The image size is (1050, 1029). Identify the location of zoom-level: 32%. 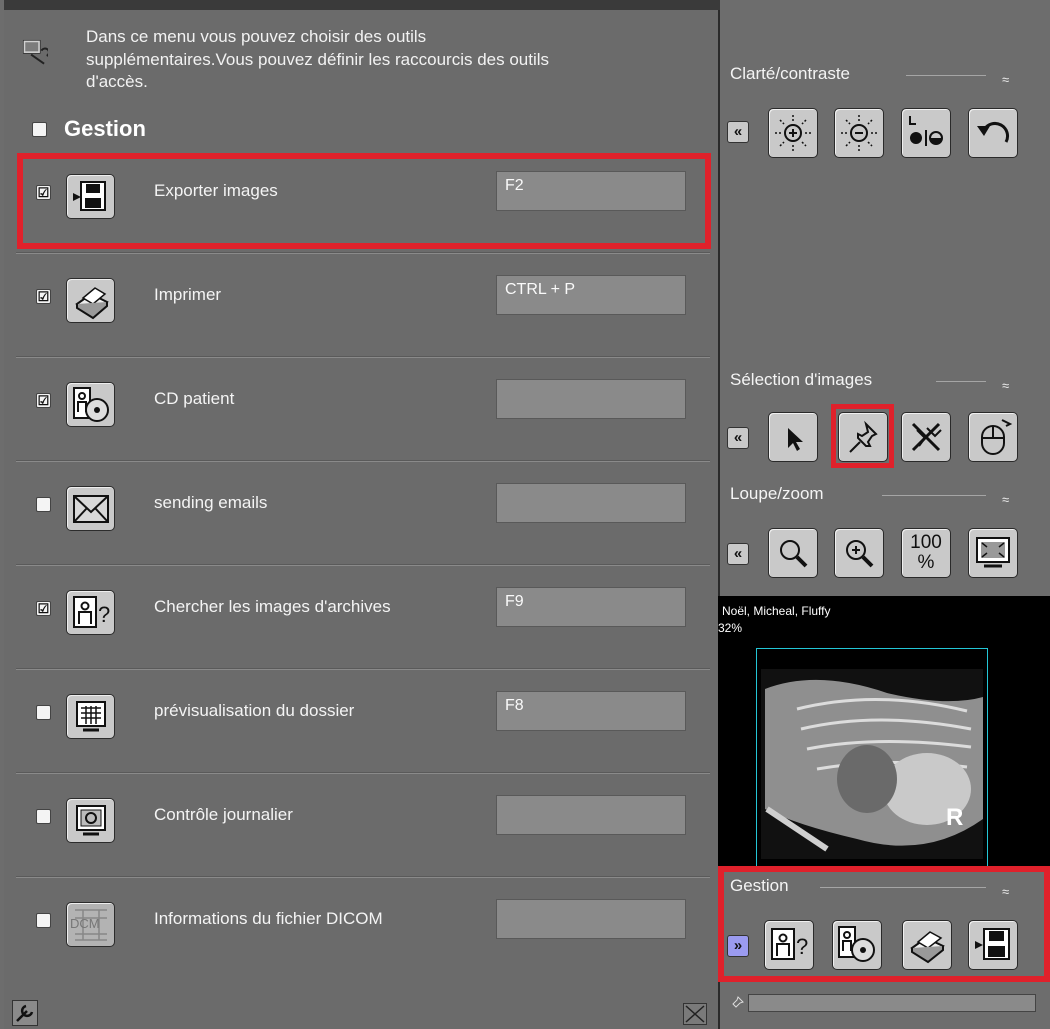
(730, 628).